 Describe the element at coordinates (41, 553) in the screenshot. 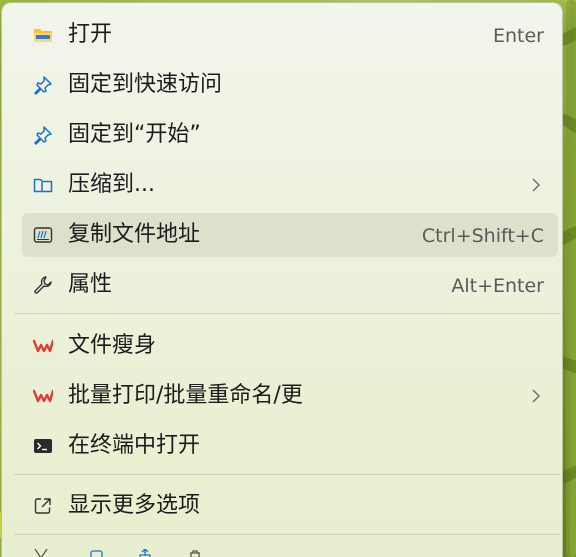

I see `cut-icon` at that location.